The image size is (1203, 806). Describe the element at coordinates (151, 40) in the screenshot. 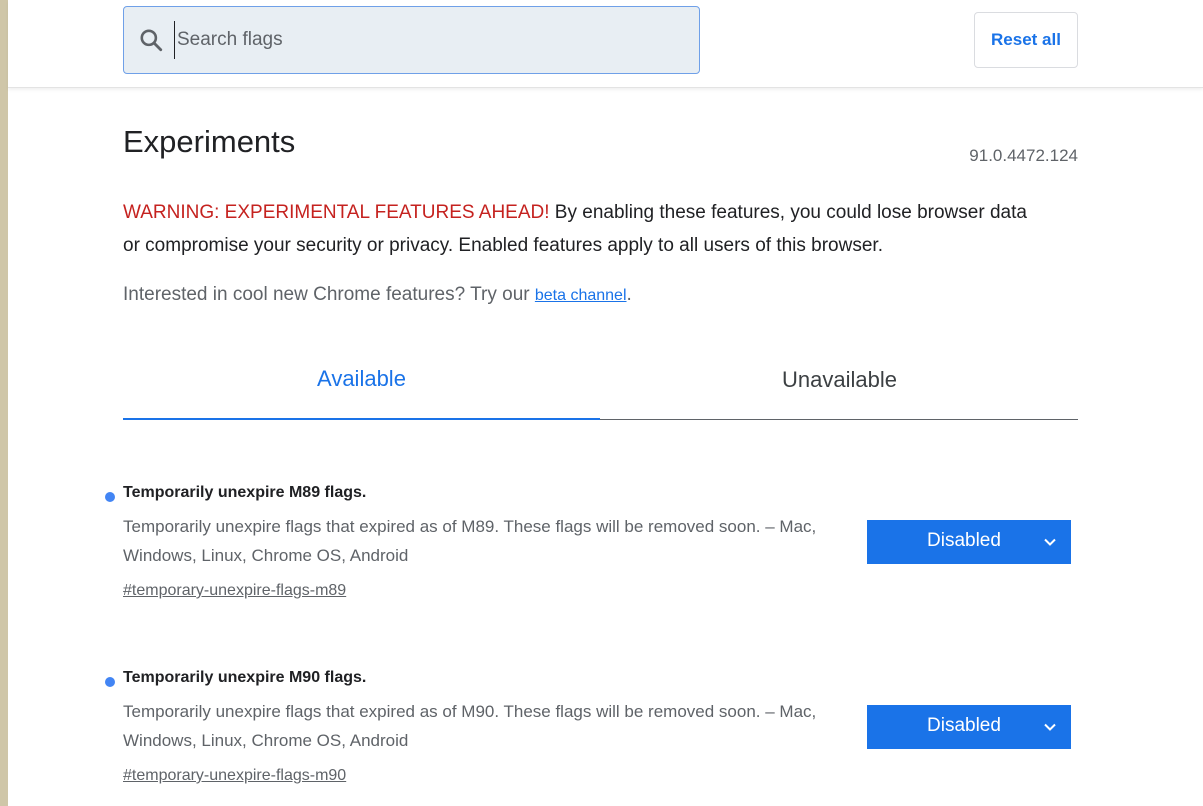

I see `search-icon` at that location.